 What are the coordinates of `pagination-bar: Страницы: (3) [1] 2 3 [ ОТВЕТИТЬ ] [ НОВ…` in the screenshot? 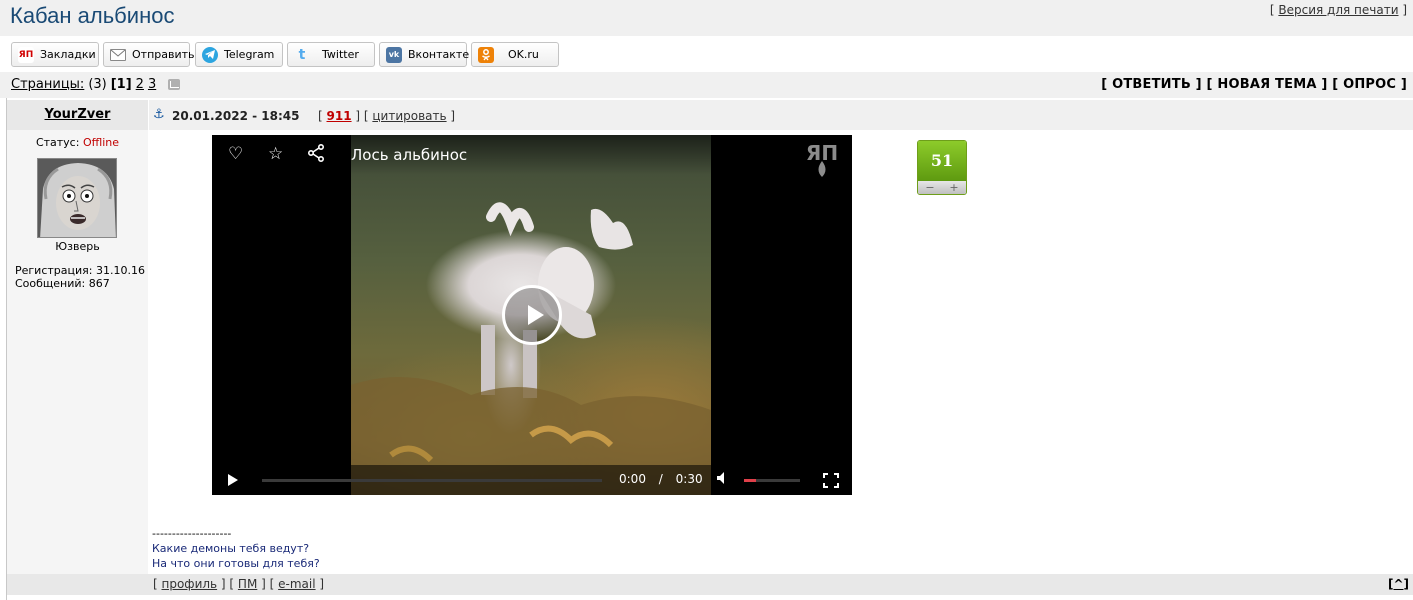 It's located at (706, 85).